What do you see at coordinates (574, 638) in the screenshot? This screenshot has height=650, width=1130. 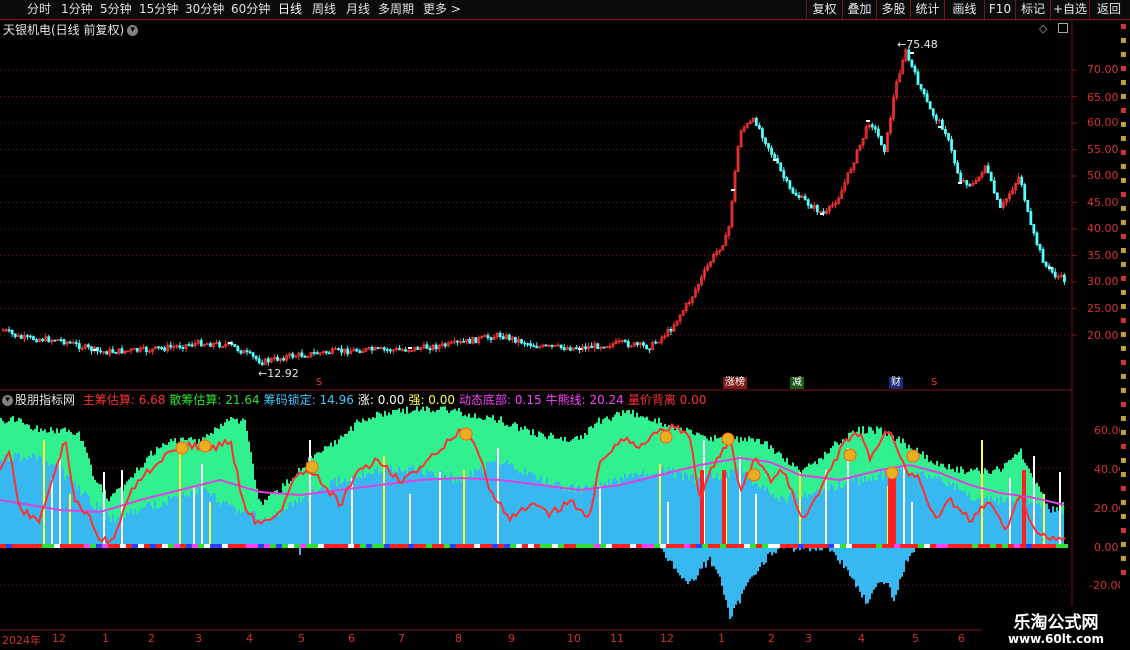 I see `date-tick: 10` at bounding box center [574, 638].